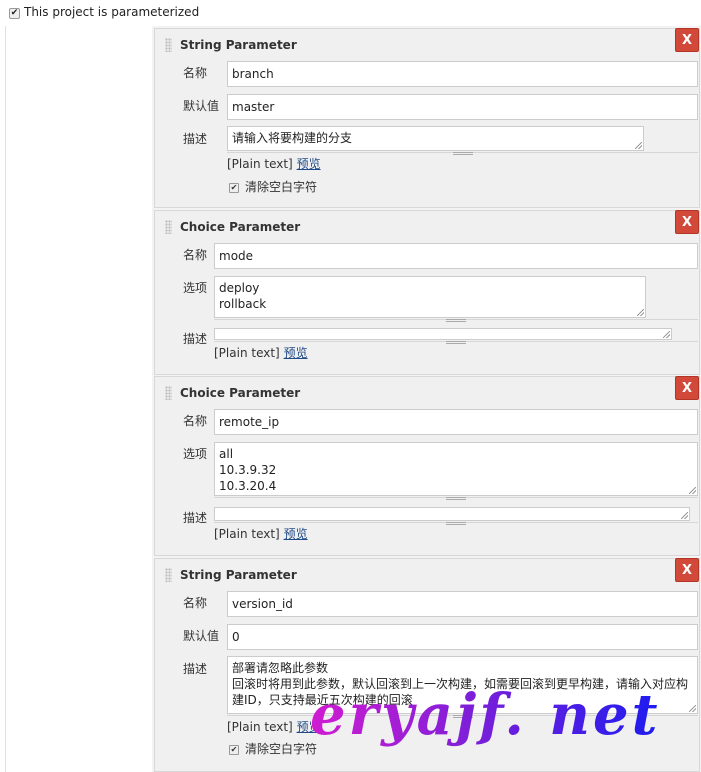 The width and height of the screenshot is (701, 772). I want to click on description-text: 请输入将要构建的分支, so click(292, 138).